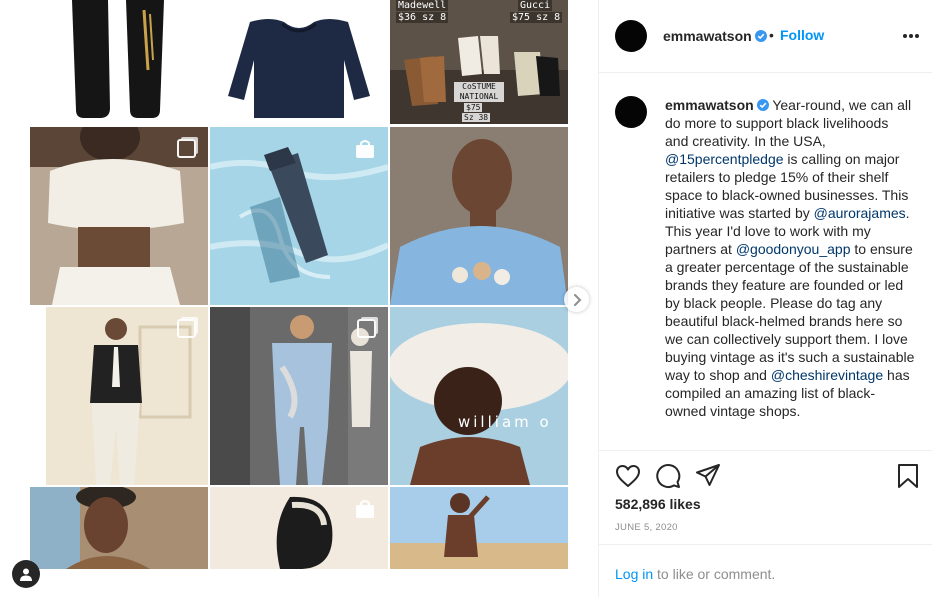 This screenshot has width=932, height=597. I want to click on mention-cheshirevintage: @cheshirevintage, so click(827, 375).